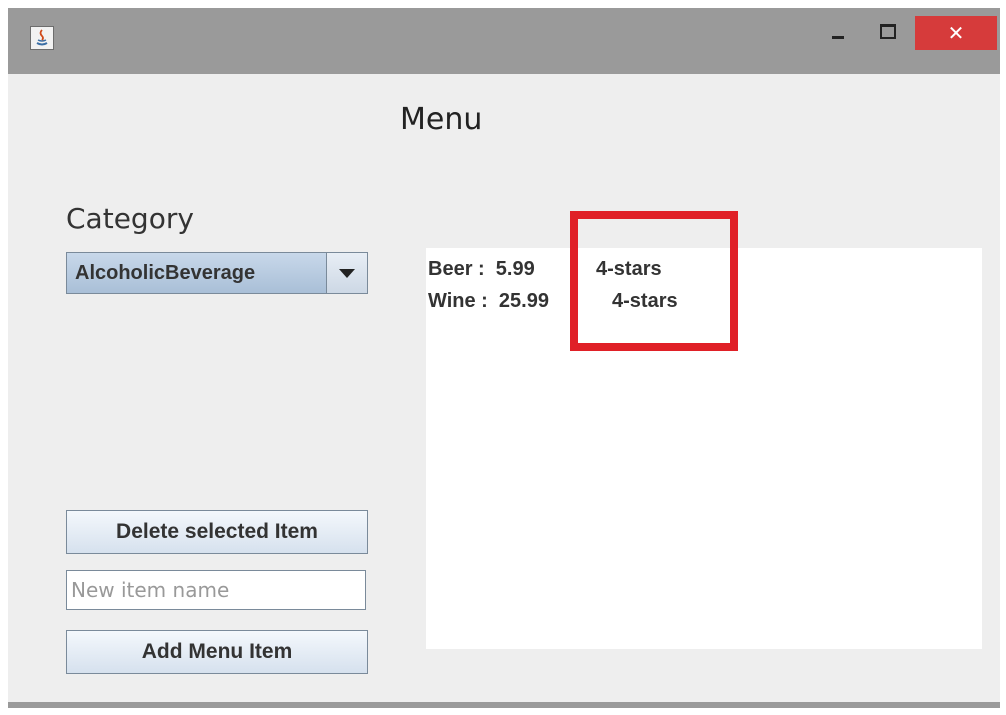 The image size is (1006, 715). I want to click on chevron-down-icon, so click(347, 273).